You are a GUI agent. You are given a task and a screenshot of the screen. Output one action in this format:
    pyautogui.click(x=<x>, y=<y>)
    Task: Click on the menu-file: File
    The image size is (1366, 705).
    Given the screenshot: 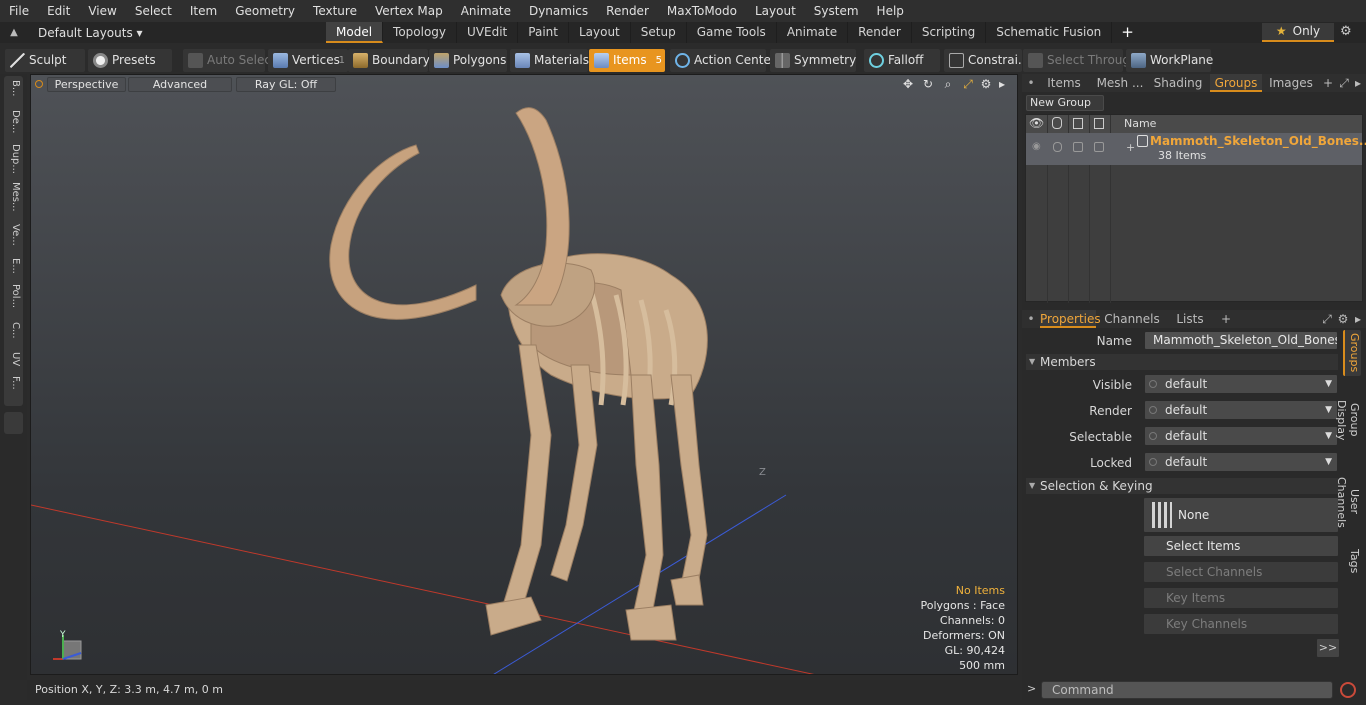 What is the action you would take?
    pyautogui.click(x=19, y=11)
    